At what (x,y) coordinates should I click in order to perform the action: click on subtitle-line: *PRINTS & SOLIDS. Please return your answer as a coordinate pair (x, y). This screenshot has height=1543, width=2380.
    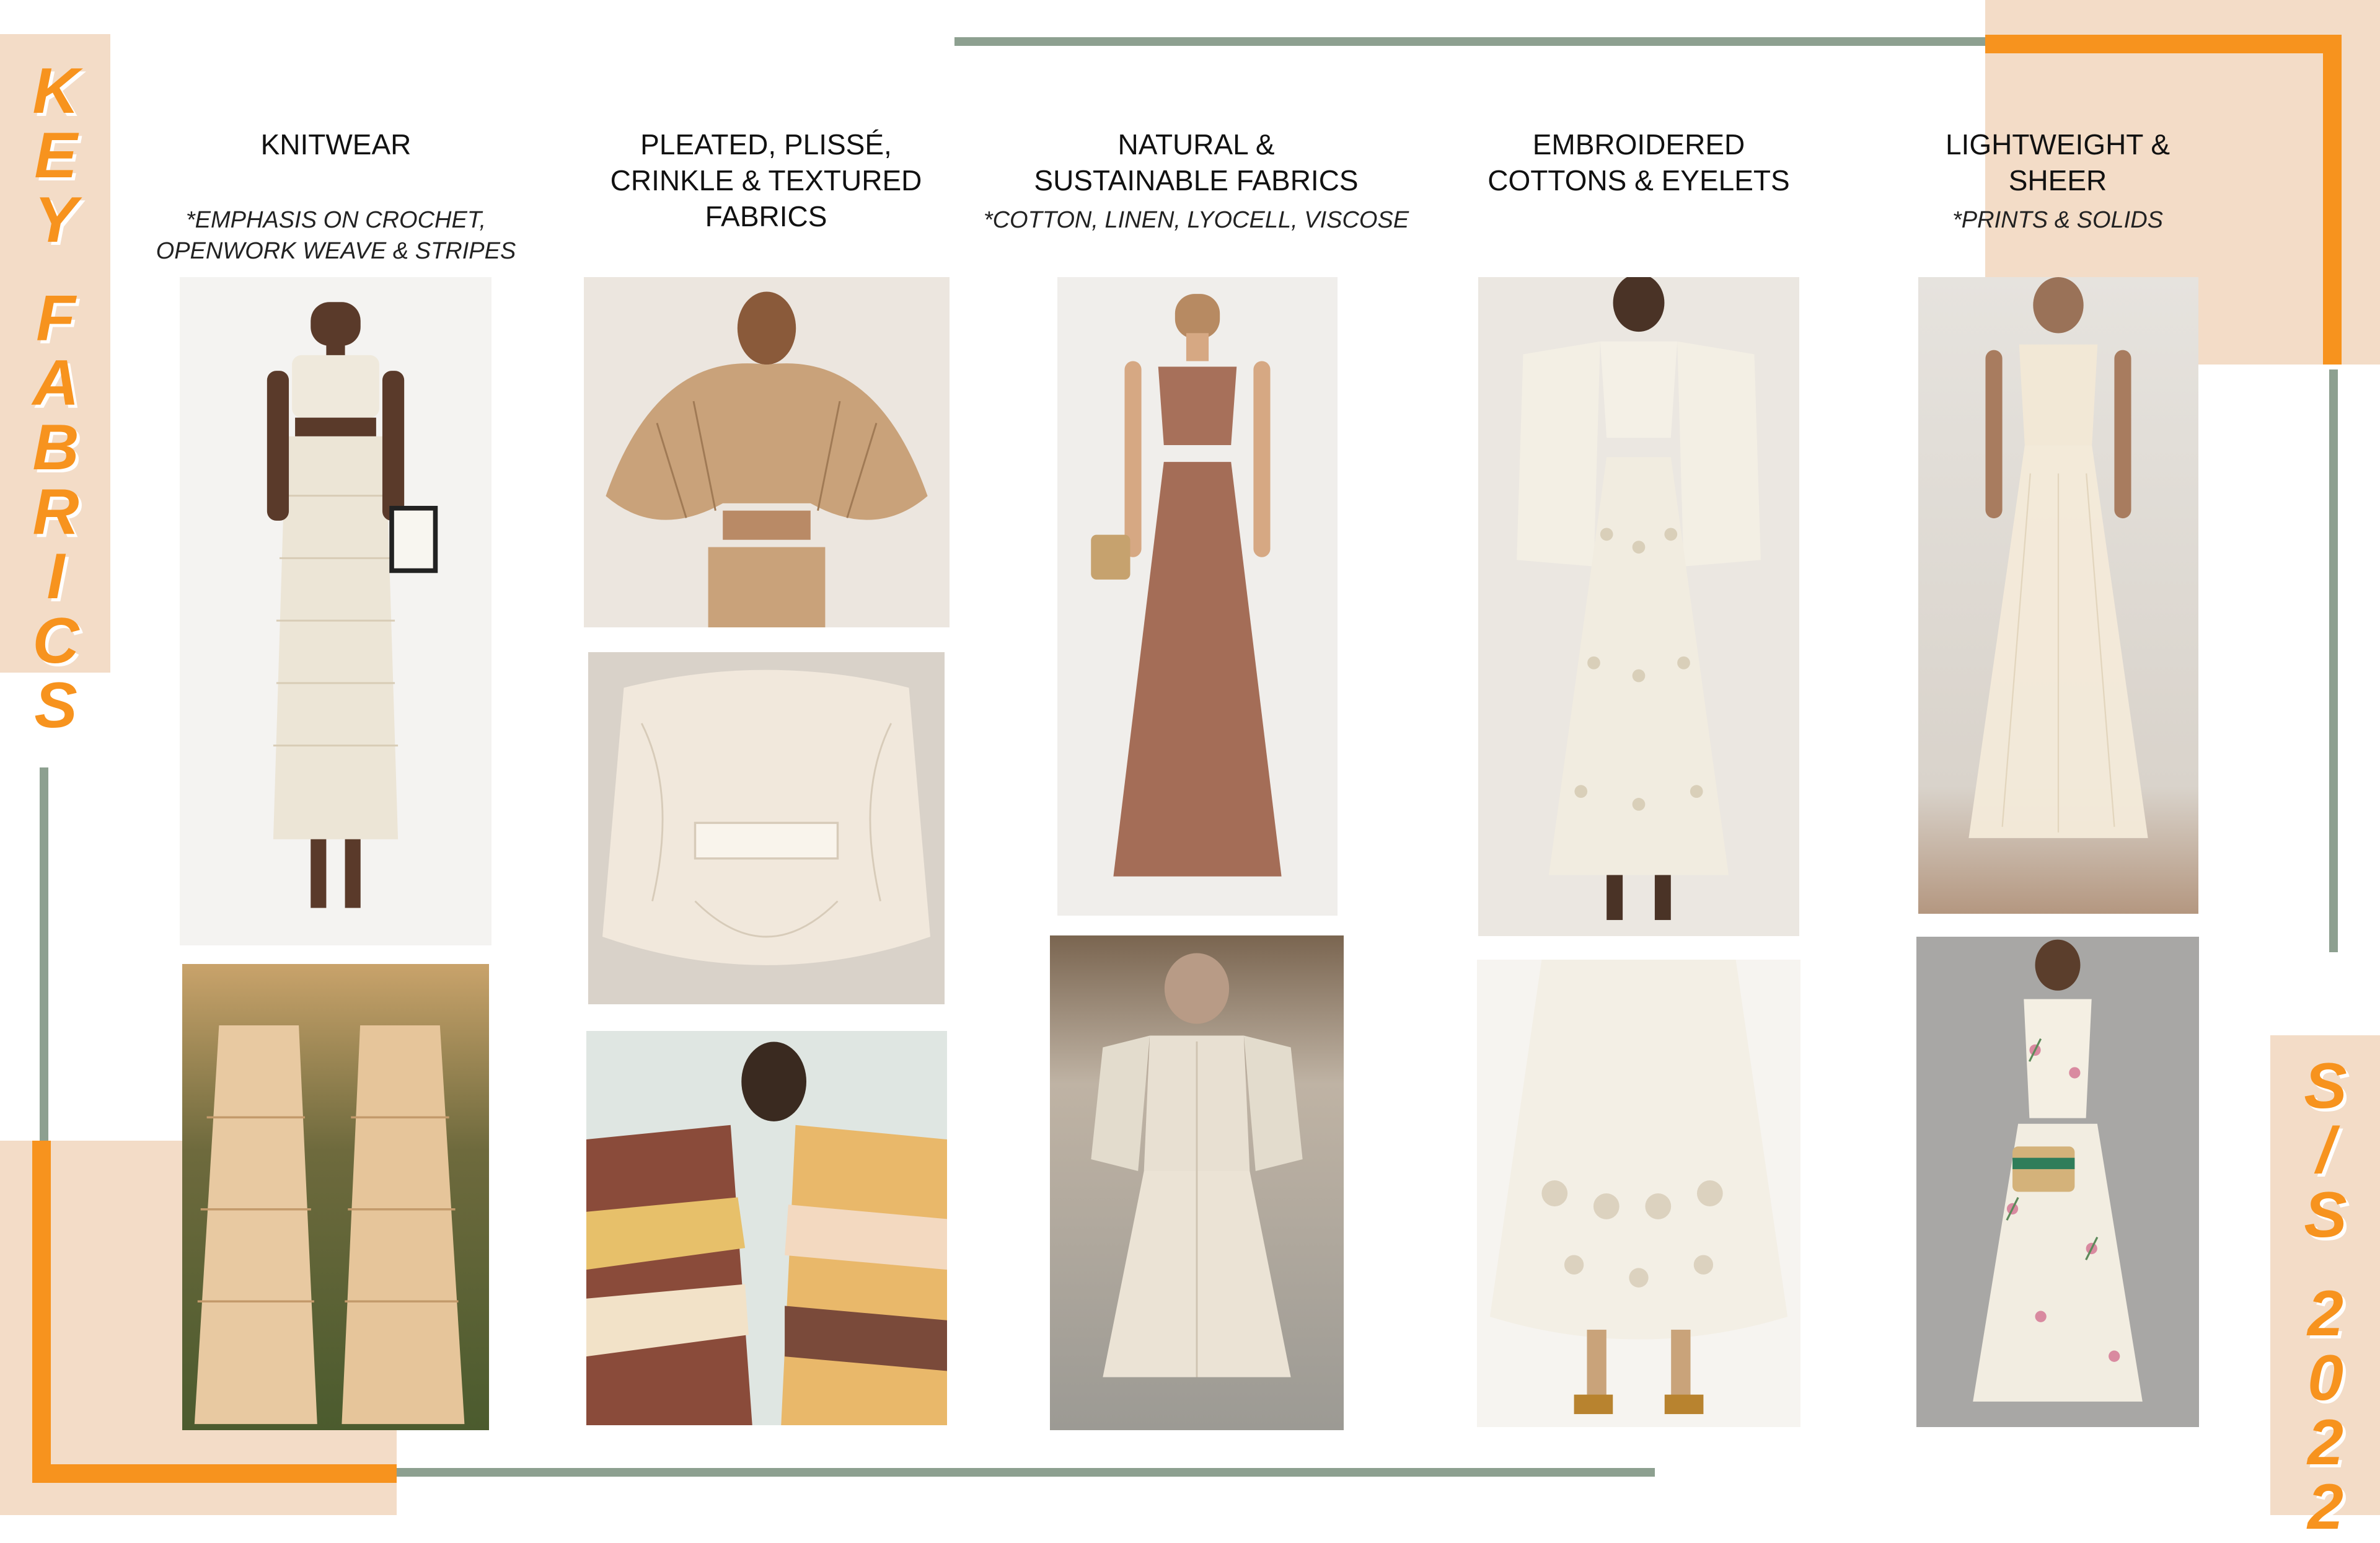
    Looking at the image, I should click on (2057, 220).